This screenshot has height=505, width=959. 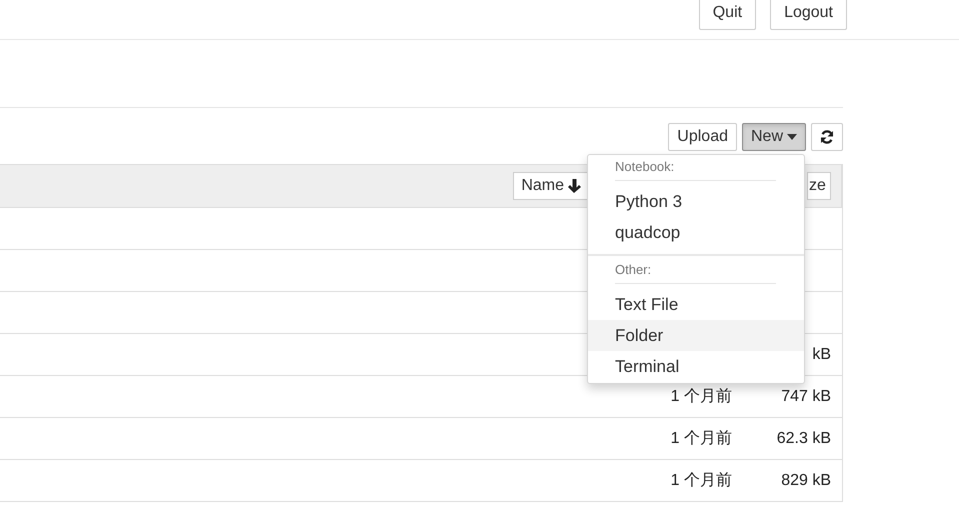 I want to click on refresh-button, so click(x=827, y=137).